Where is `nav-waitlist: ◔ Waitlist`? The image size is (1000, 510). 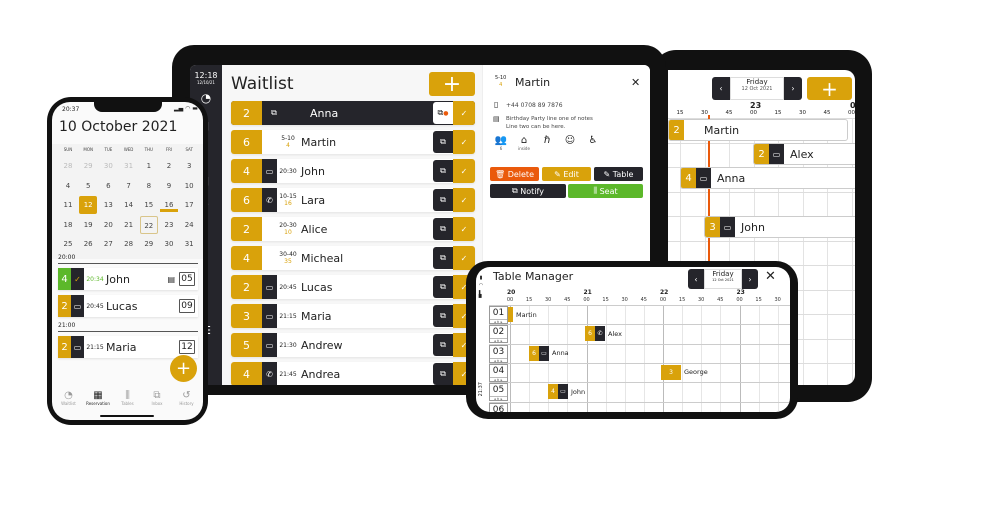 nav-waitlist: ◔ Waitlist is located at coordinates (68, 398).